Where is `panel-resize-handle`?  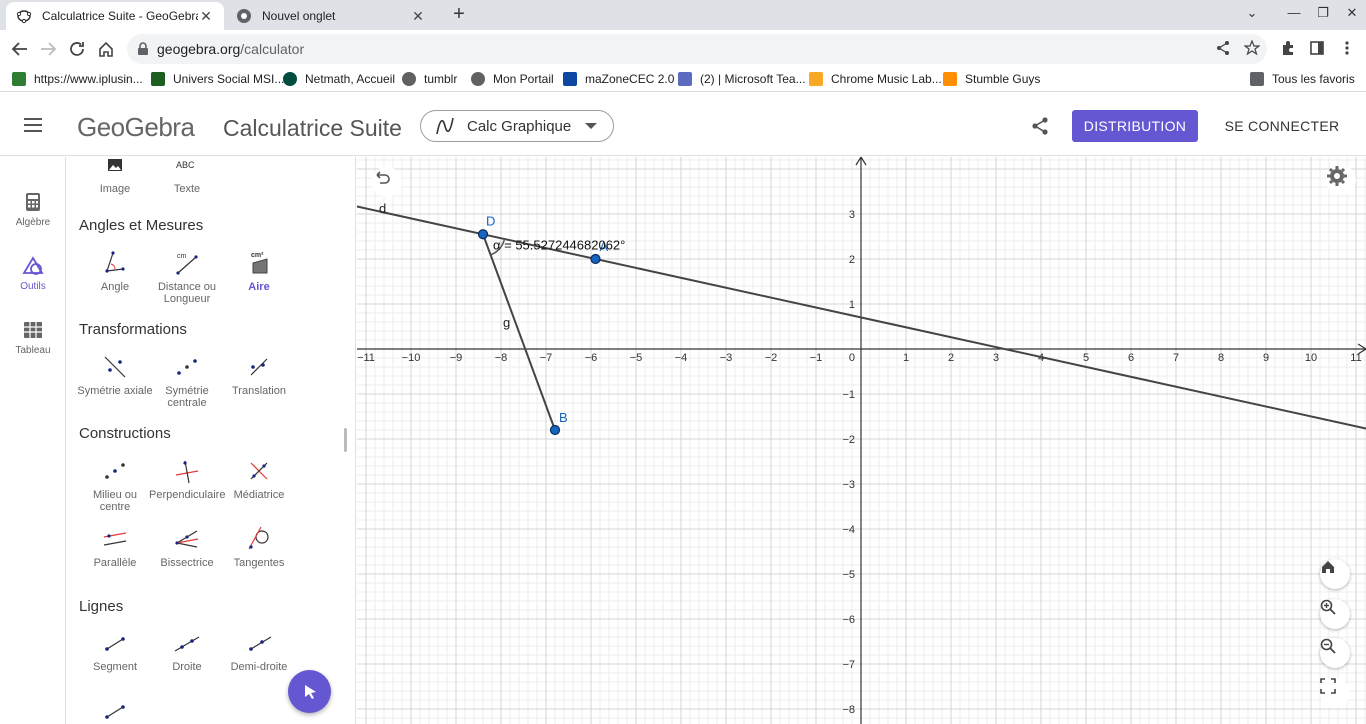 panel-resize-handle is located at coordinates (345, 440).